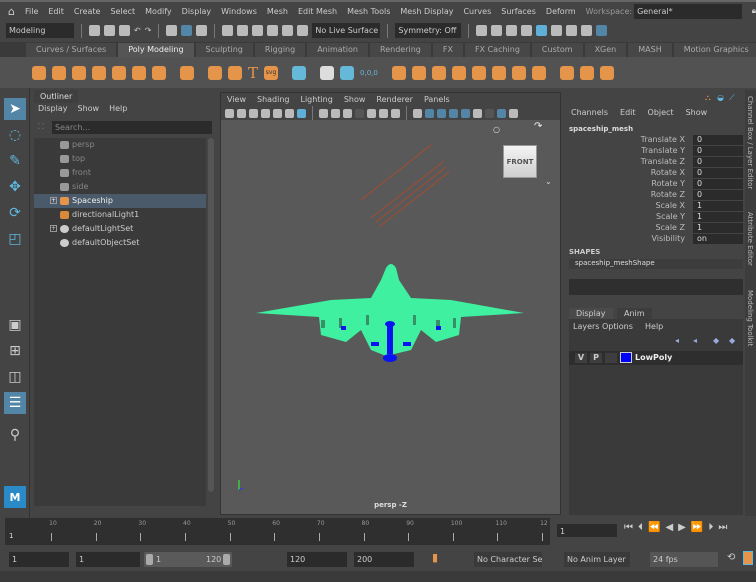  Describe the element at coordinates (654, 326) in the screenshot. I see `layer-menu-help: Help` at that location.